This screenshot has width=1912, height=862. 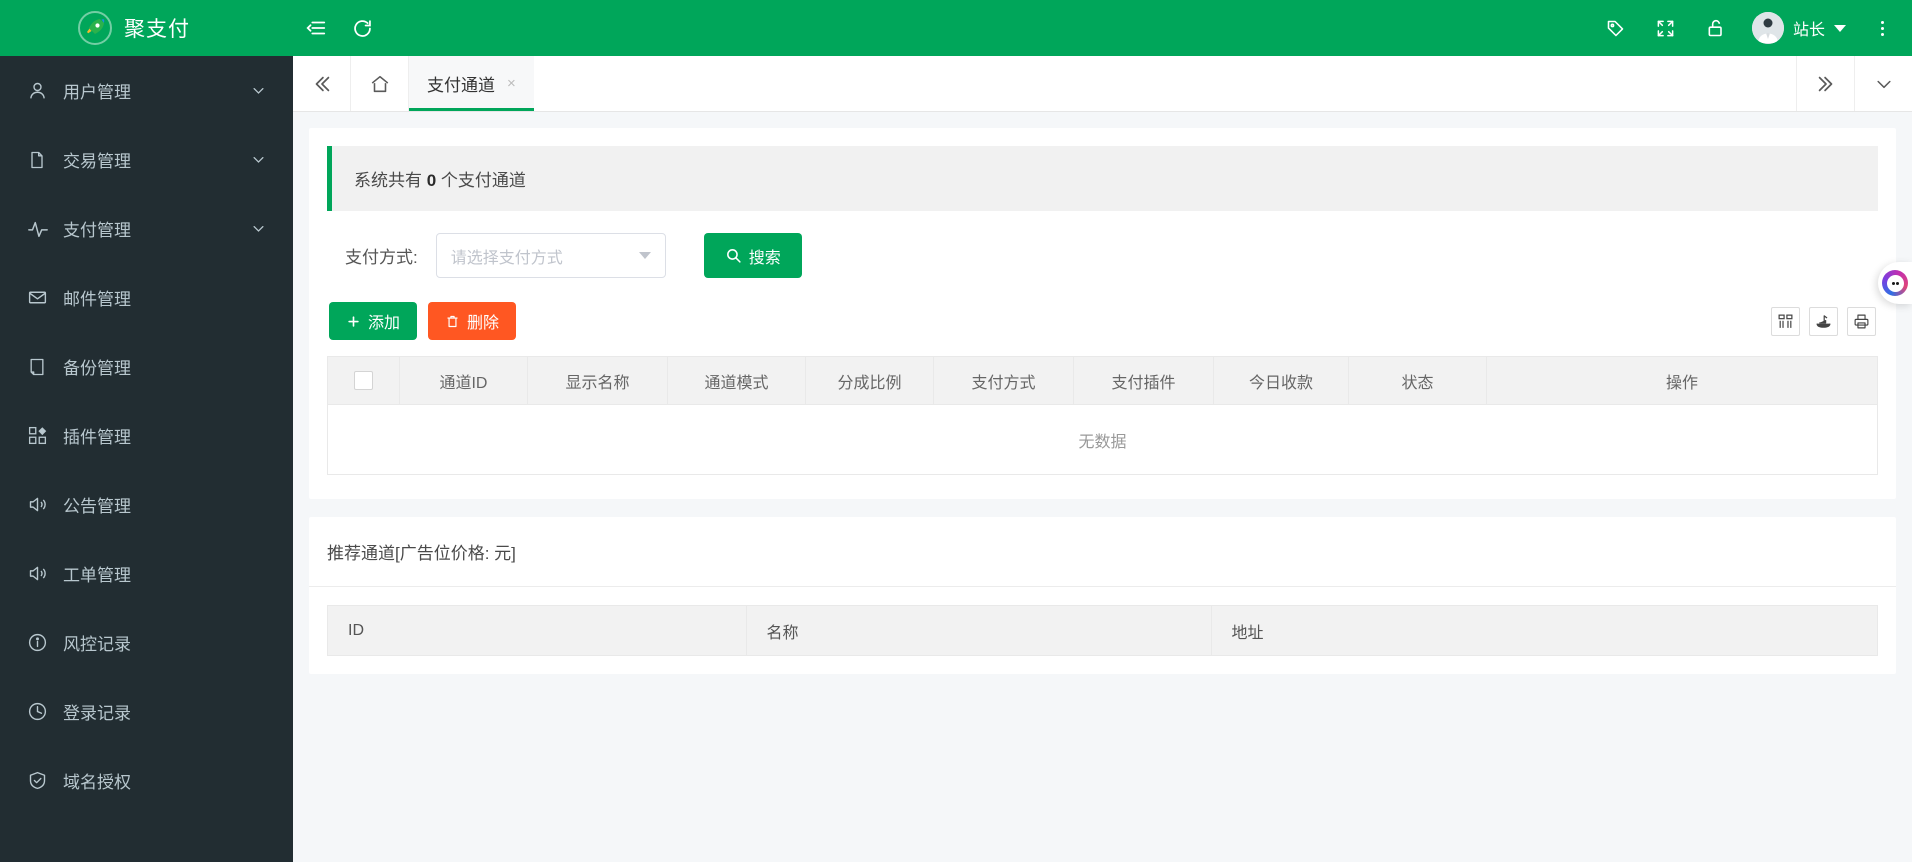 I want to click on table-empty-row: 无数据, so click(x=1102, y=439).